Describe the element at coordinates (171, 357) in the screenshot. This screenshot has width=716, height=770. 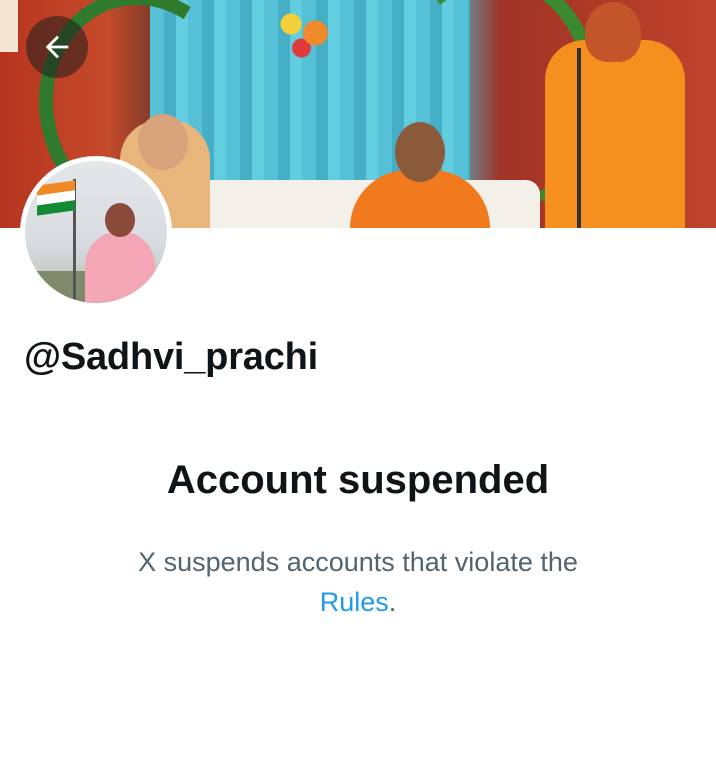
I see `profile-handle: @Sadhvi_prachi` at that location.